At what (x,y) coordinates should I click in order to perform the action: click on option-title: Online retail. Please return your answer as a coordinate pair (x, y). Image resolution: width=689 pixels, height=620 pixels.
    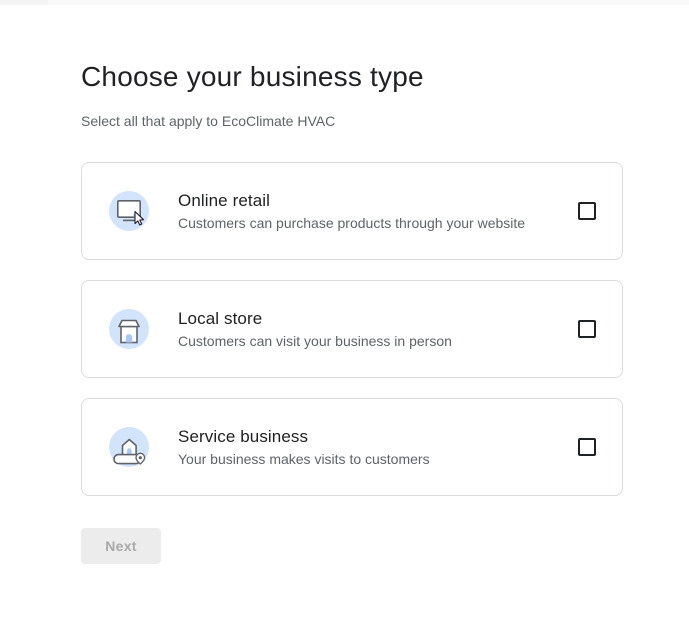
    Looking at the image, I should click on (224, 200).